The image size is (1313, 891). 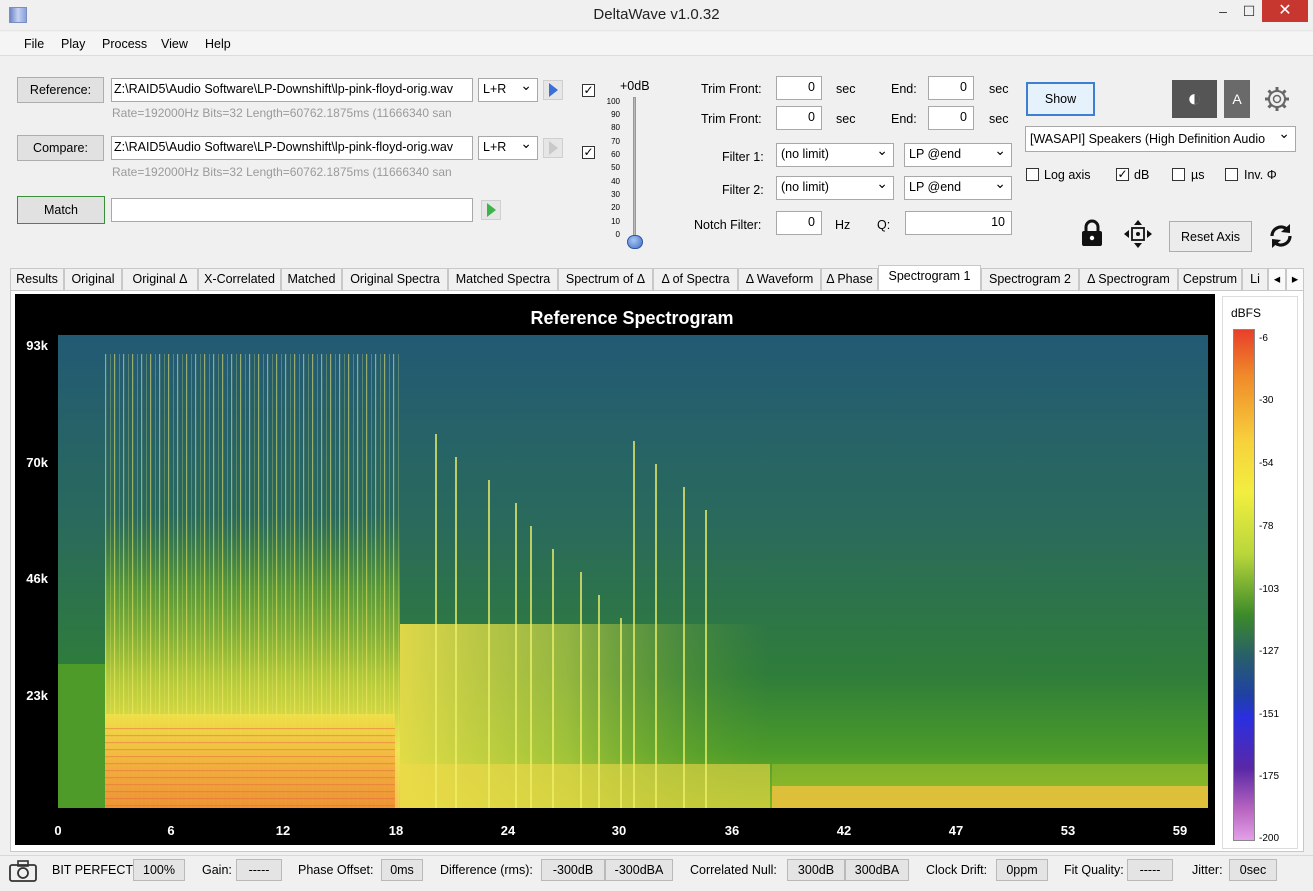 What do you see at coordinates (695, 279) in the screenshot?
I see `tab-delta-of-spectra: Δ of Spectra` at bounding box center [695, 279].